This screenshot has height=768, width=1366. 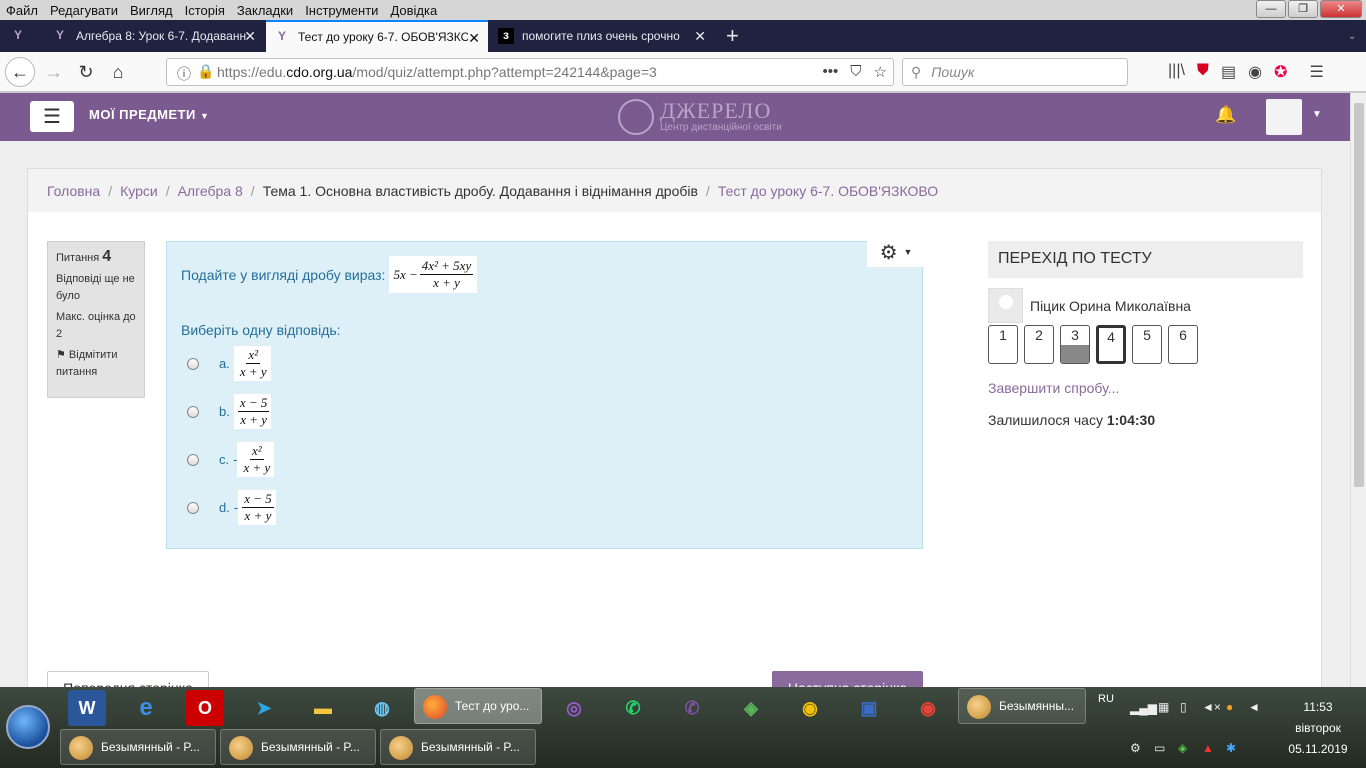 I want to click on breadcrumb-courses: Курси, so click(x=139, y=191).